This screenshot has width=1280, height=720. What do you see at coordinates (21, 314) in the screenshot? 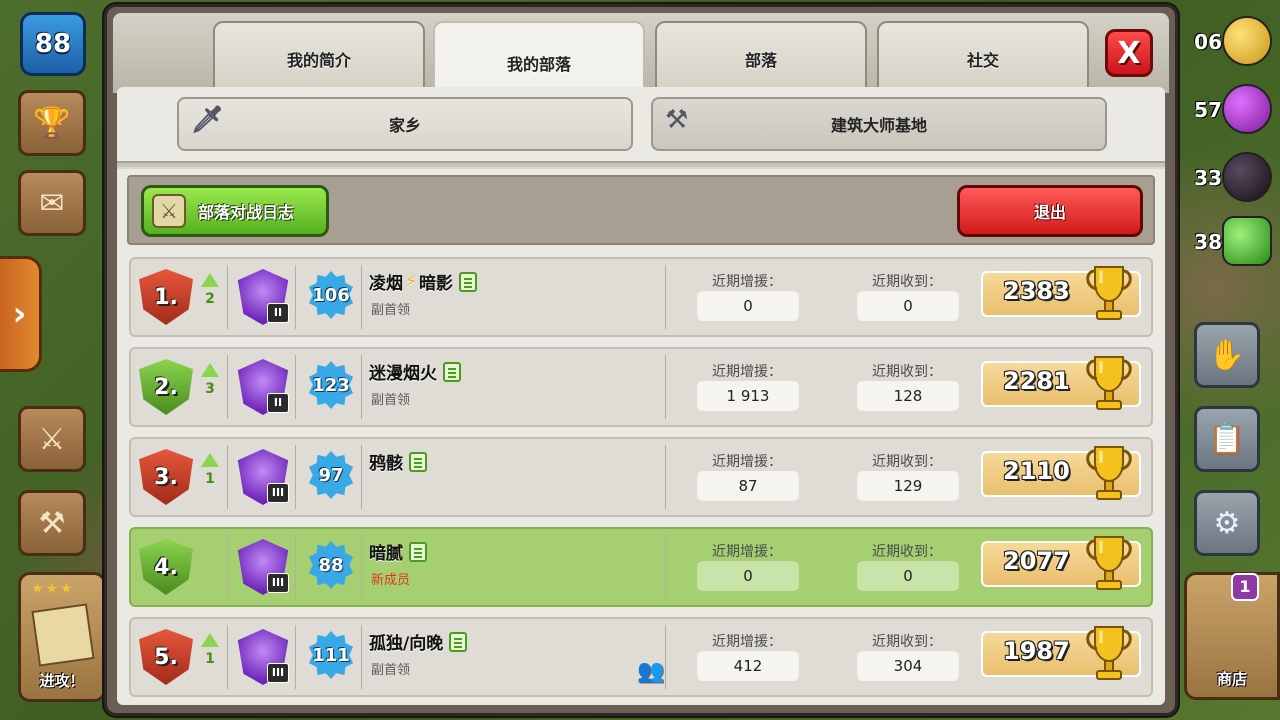
I see `expand-side-button: ›` at bounding box center [21, 314].